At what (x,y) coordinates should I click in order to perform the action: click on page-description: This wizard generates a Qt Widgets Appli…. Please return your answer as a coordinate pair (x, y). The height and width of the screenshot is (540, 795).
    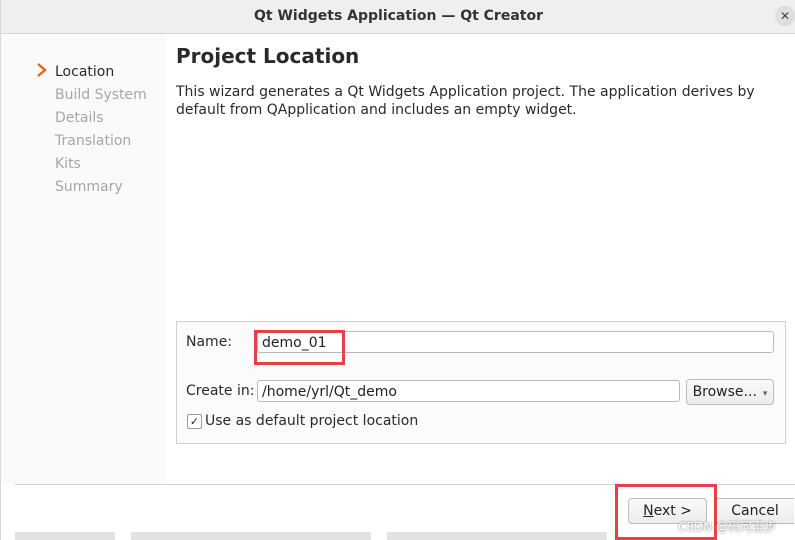
    Looking at the image, I should click on (465, 101).